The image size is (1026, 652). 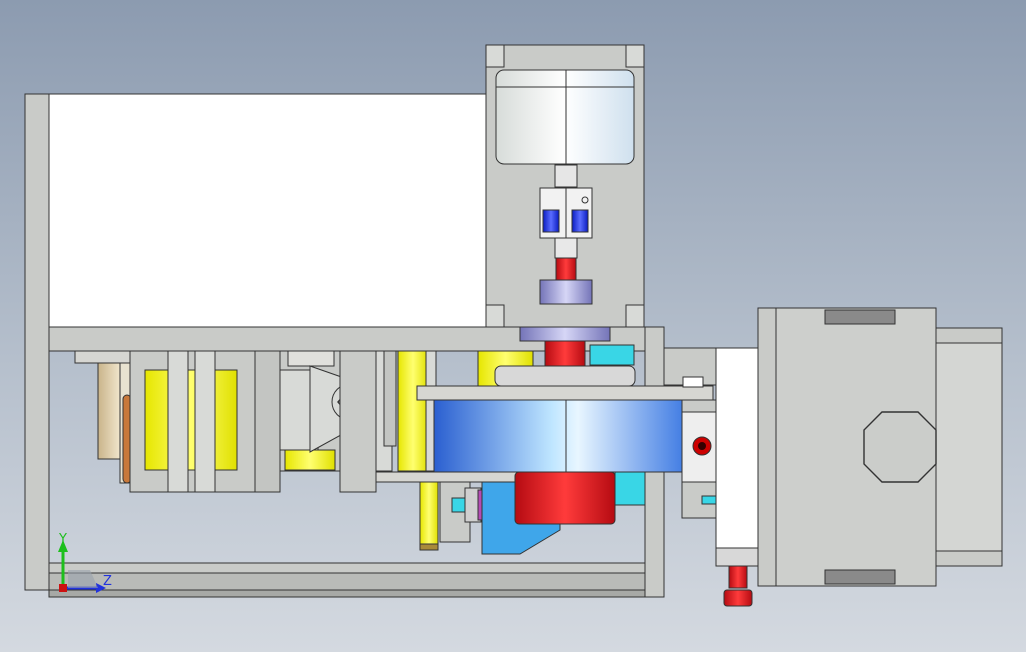 What do you see at coordinates (565, 393) in the screenshot?
I see `wheel-top-plate` at bounding box center [565, 393].